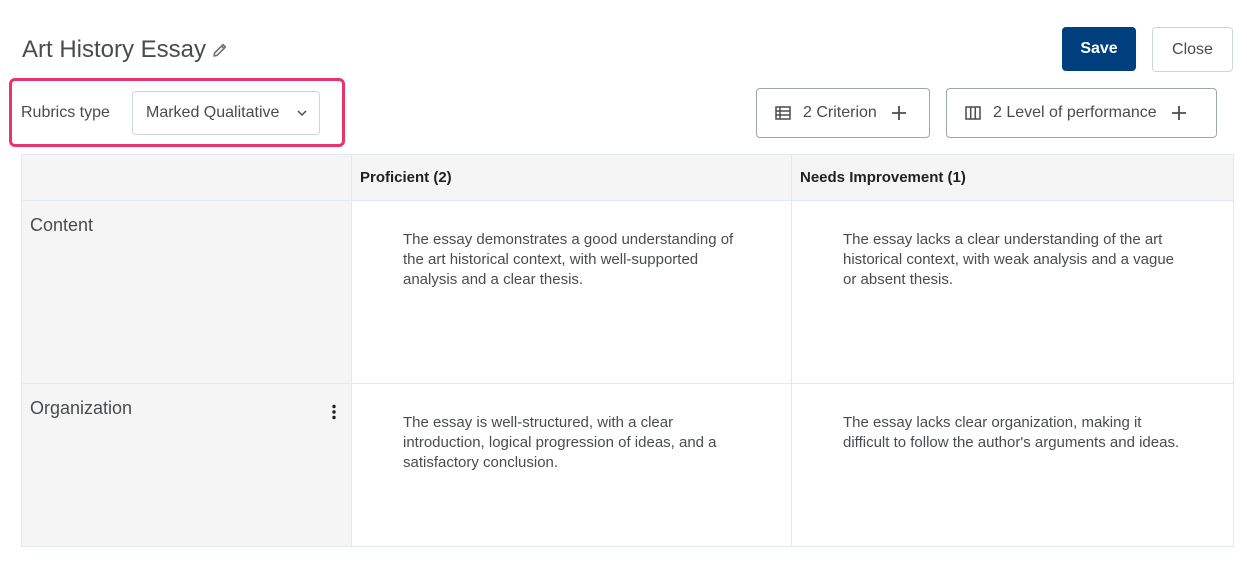 The width and height of the screenshot is (1247, 568). I want to click on levels-count-label: 2 Level of performance, so click(1075, 112).